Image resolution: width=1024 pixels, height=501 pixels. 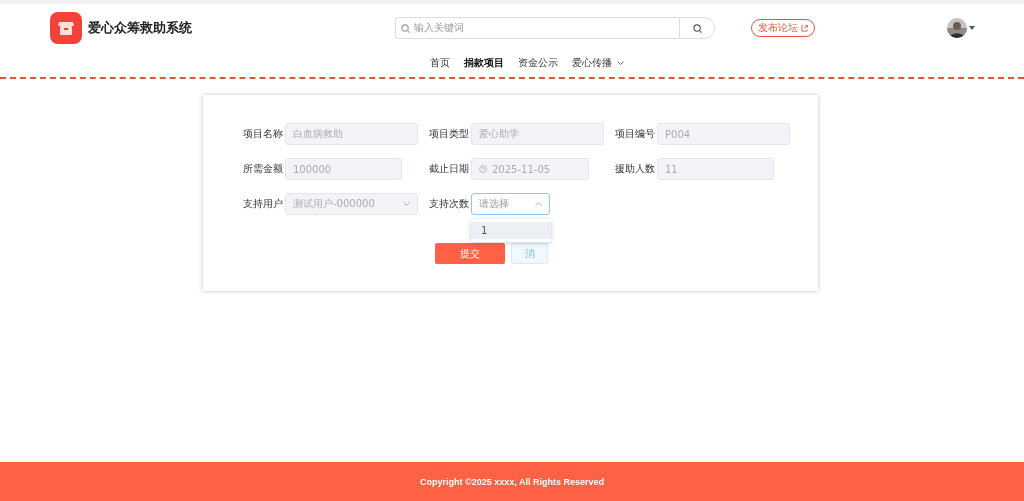 I want to click on field-label: 所需金额, so click(x=263, y=169).